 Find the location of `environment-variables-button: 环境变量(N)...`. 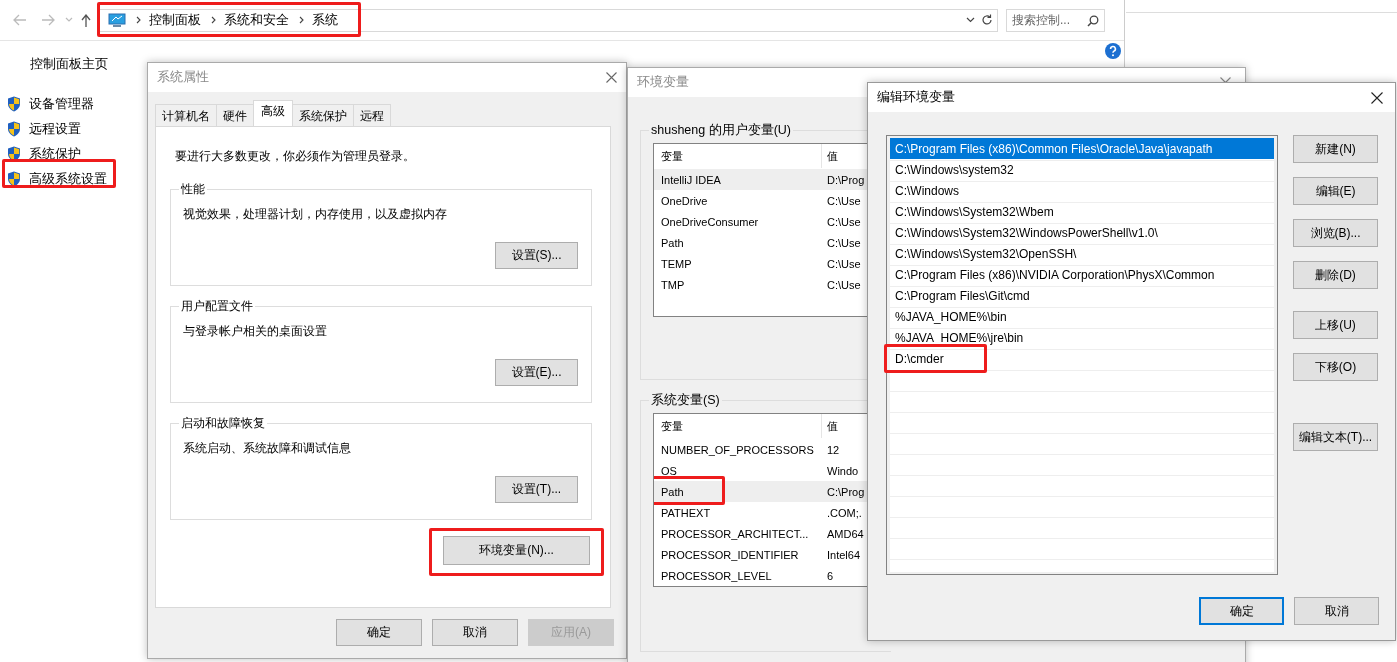

environment-variables-button: 环境变量(N)... is located at coordinates (516, 550).